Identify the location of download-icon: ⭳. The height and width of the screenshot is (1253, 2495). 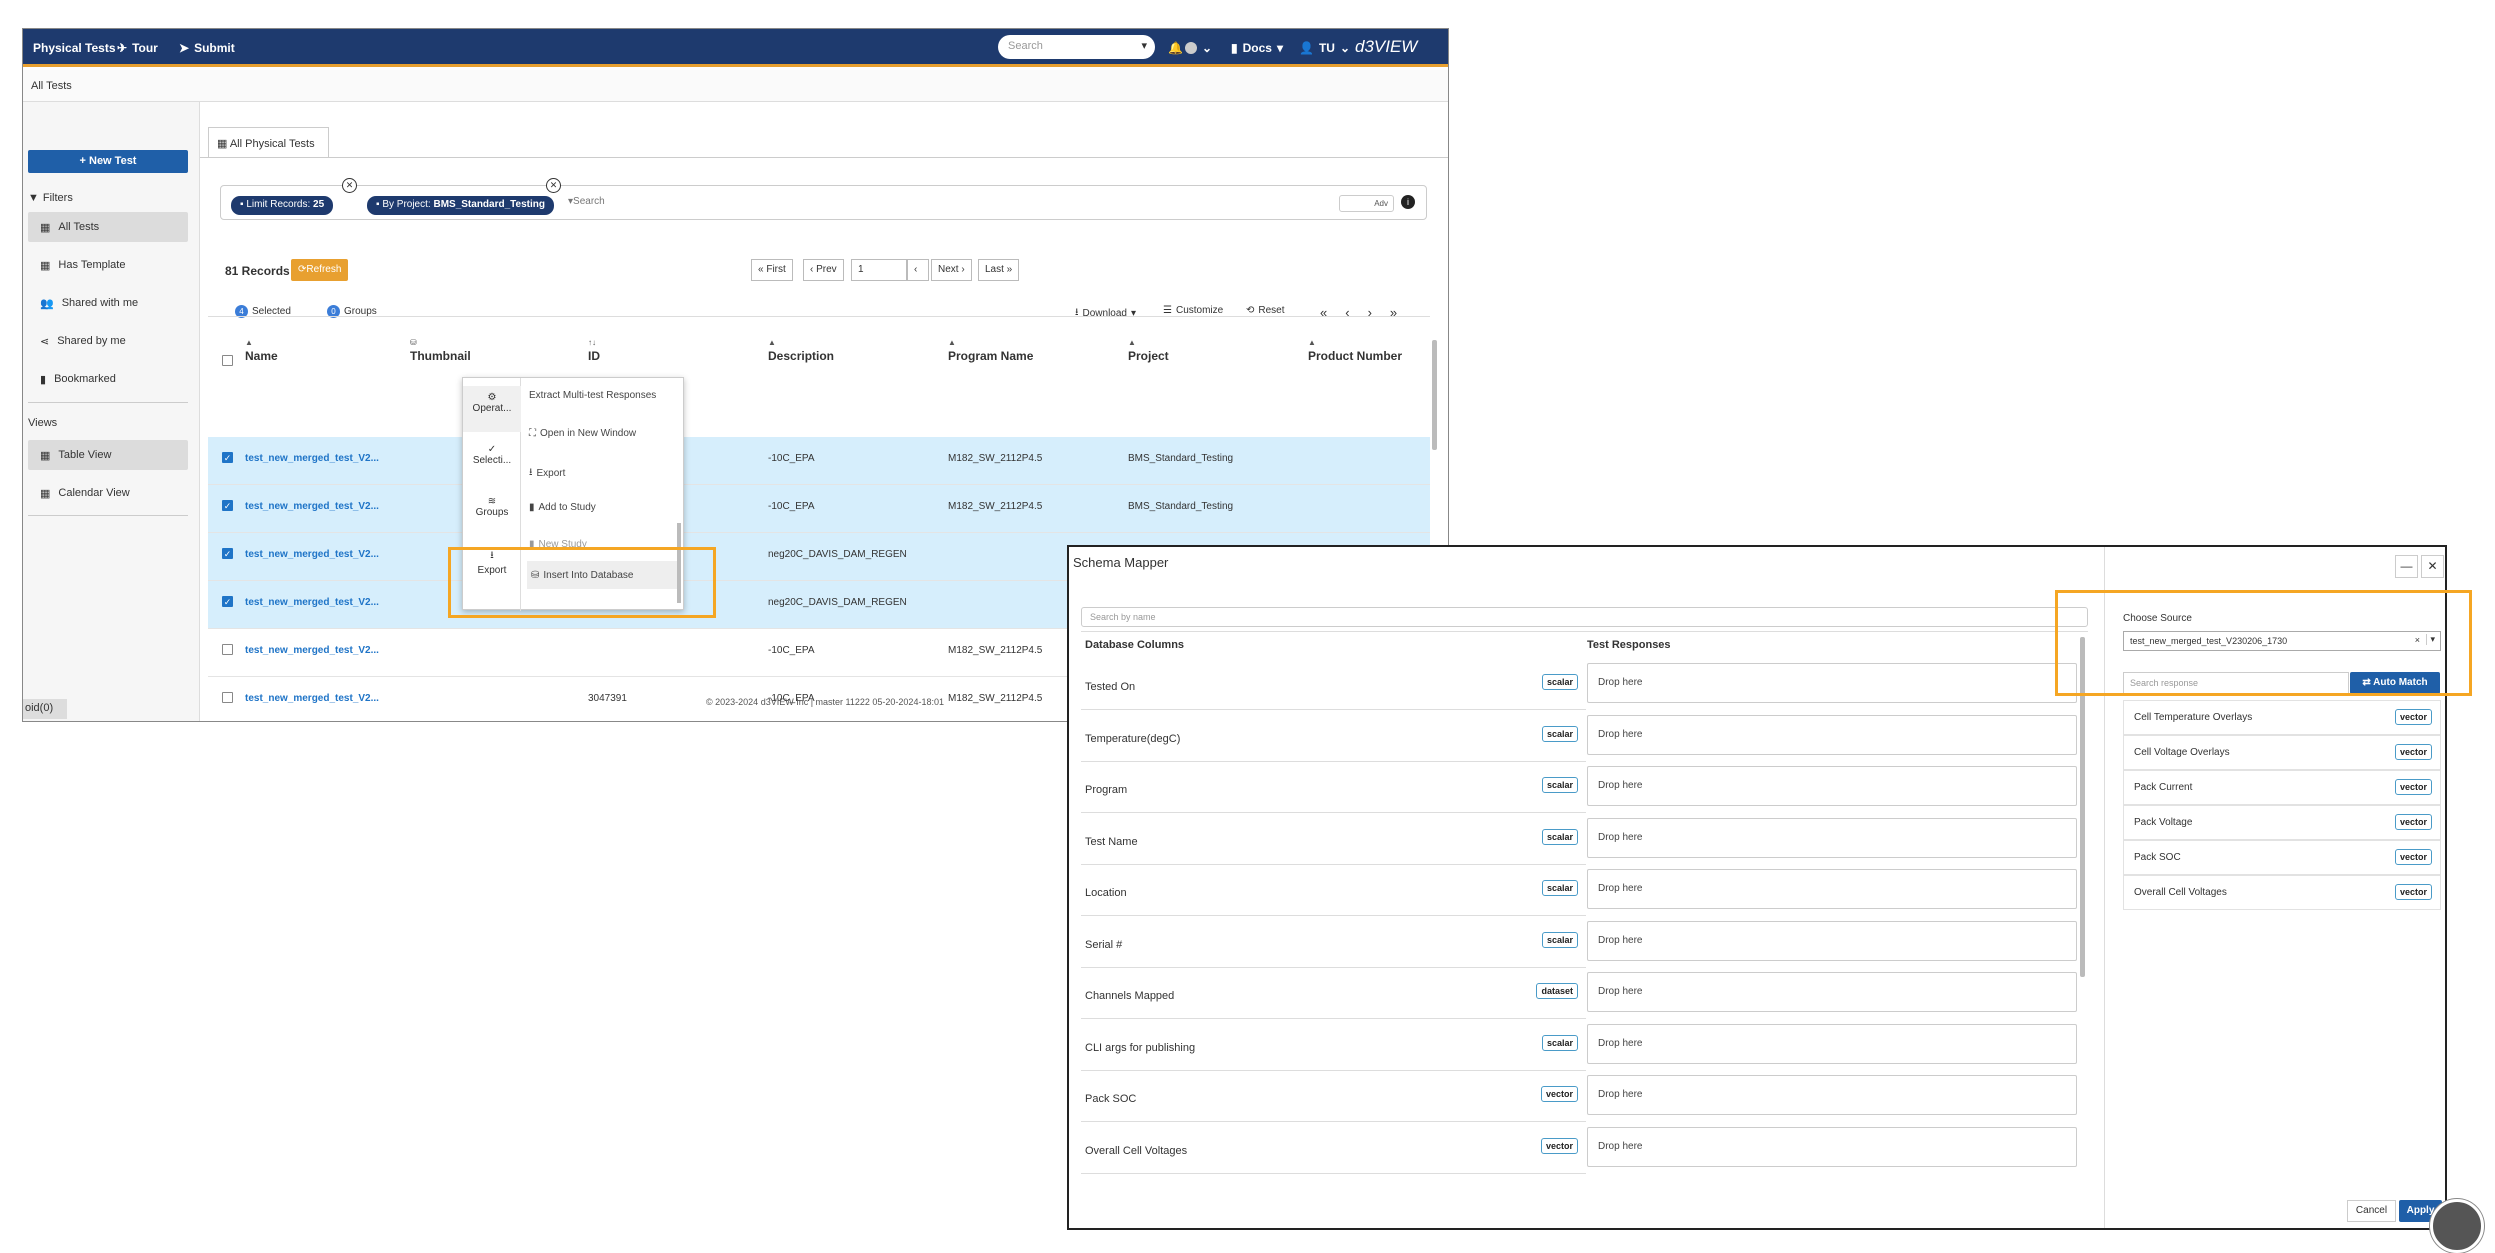
(1077, 312).